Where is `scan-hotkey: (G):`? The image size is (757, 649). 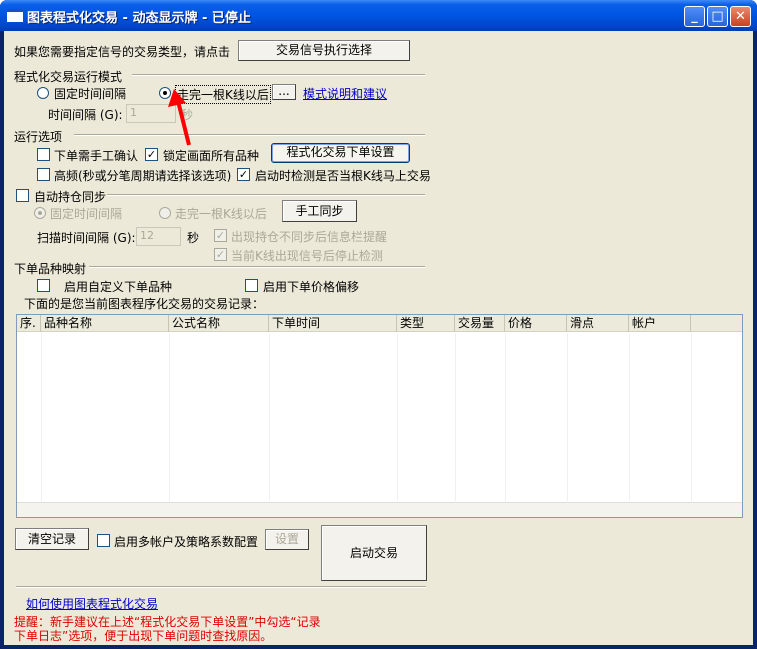 scan-hotkey: (G): is located at coordinates (124, 238).